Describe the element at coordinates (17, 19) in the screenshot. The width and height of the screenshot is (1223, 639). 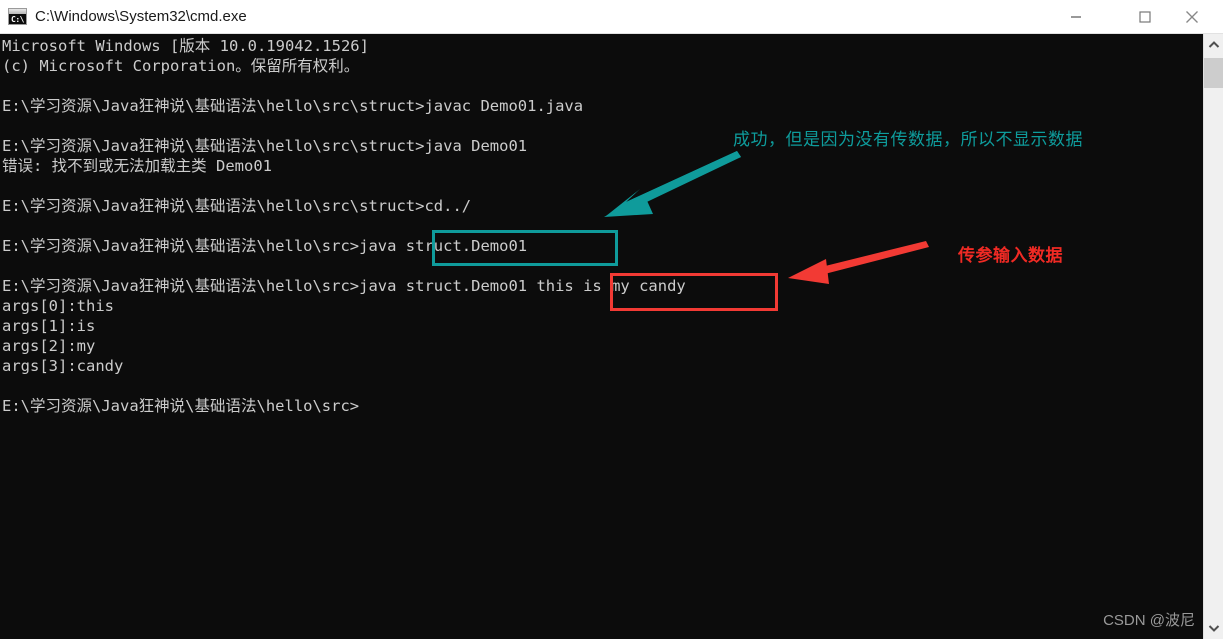
I see `icon-prompt-text: C:\` at that location.